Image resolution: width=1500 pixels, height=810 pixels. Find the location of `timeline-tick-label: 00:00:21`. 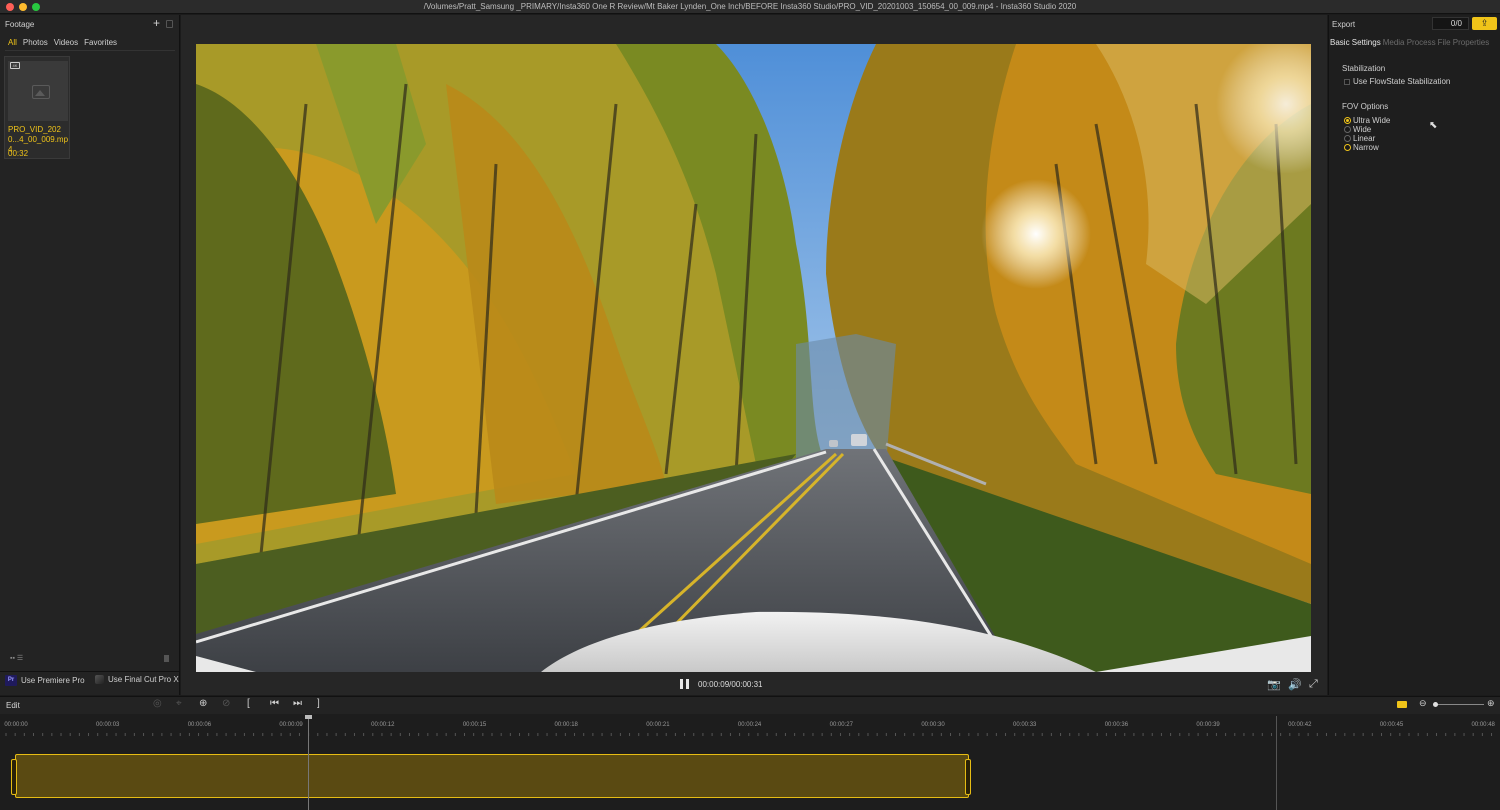

timeline-tick-label: 00:00:21 is located at coordinates (658, 725).